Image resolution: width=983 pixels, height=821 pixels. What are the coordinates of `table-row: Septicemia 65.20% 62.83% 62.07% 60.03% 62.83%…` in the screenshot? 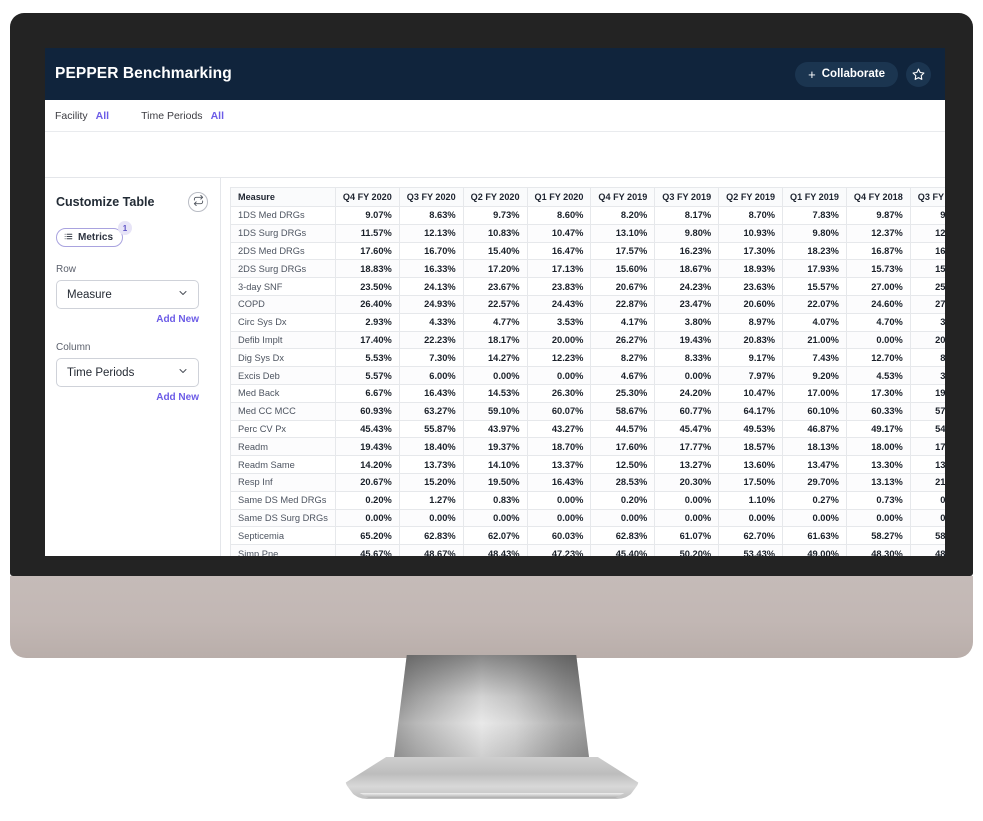 It's located at (587, 536).